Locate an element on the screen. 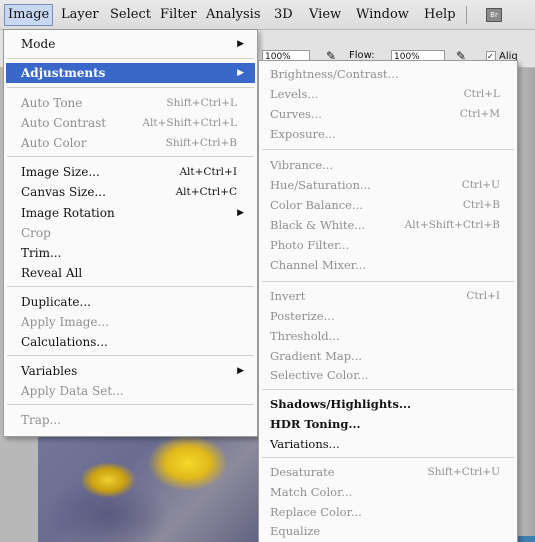 Image resolution: width=535 pixels, height=542 pixels. menu-select: Select is located at coordinates (130, 15).